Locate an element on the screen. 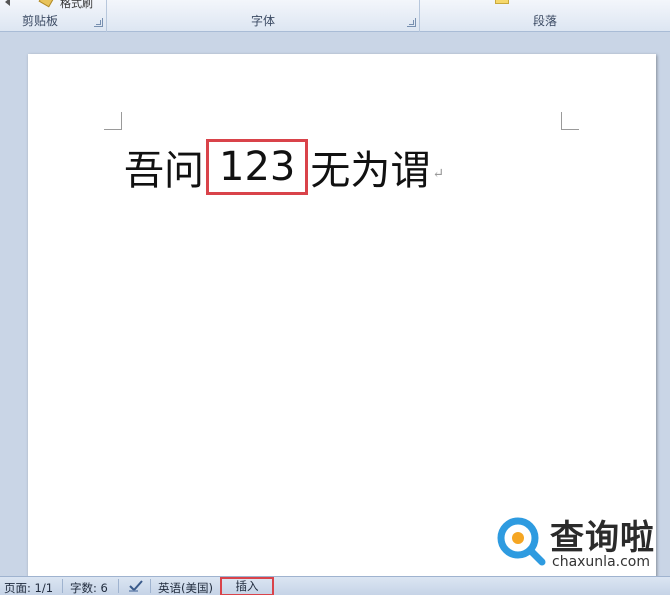 This screenshot has height=595, width=670. font-launcher-icon is located at coordinates (411, 22).